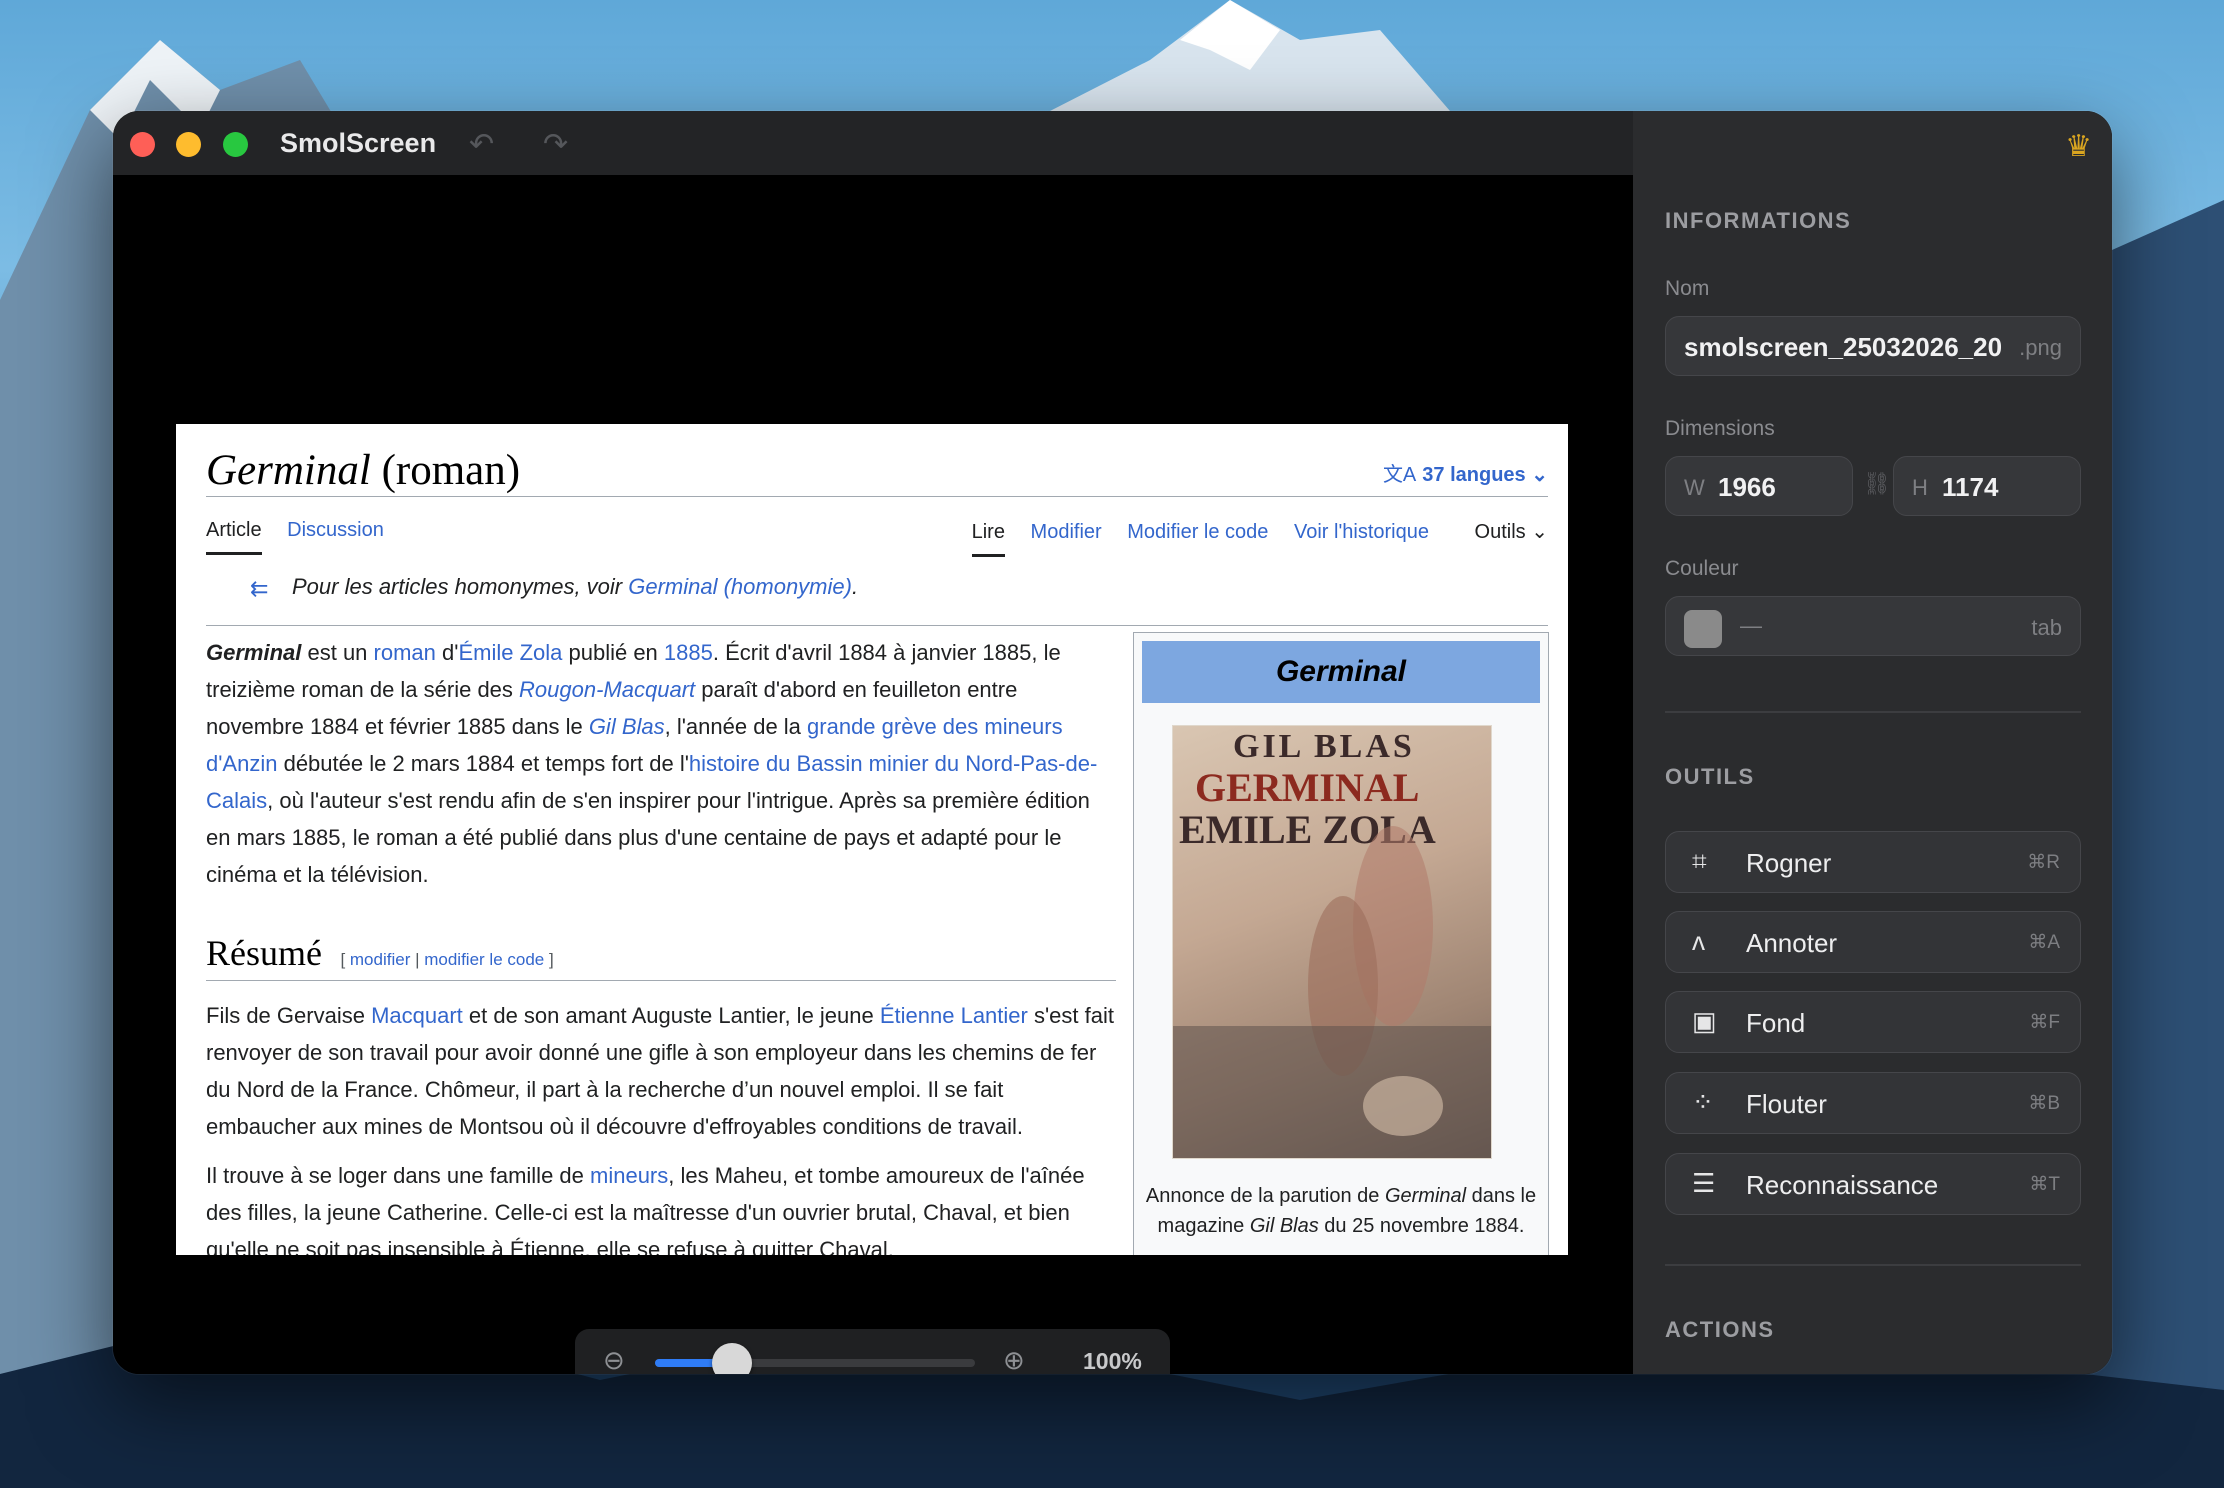  I want to click on tab-read: Lire, so click(988, 539).